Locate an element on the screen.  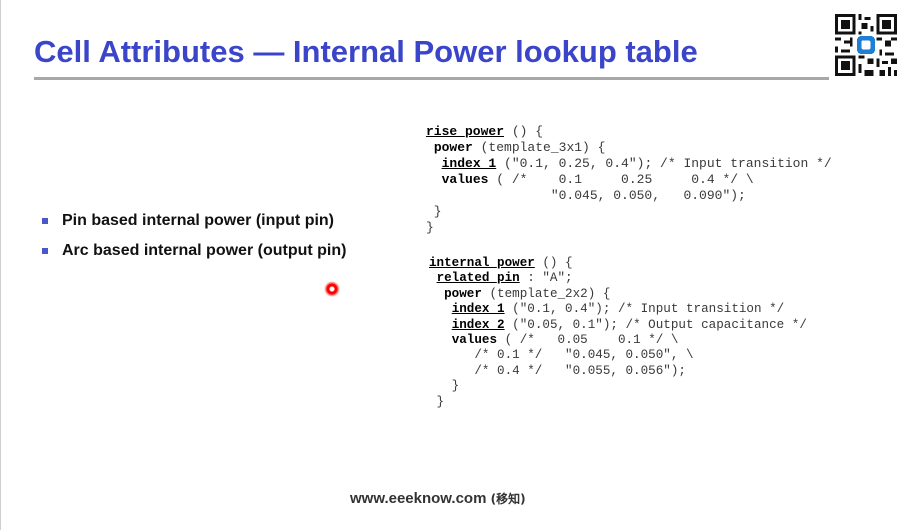
qr-code-icon is located at coordinates (866, 45).